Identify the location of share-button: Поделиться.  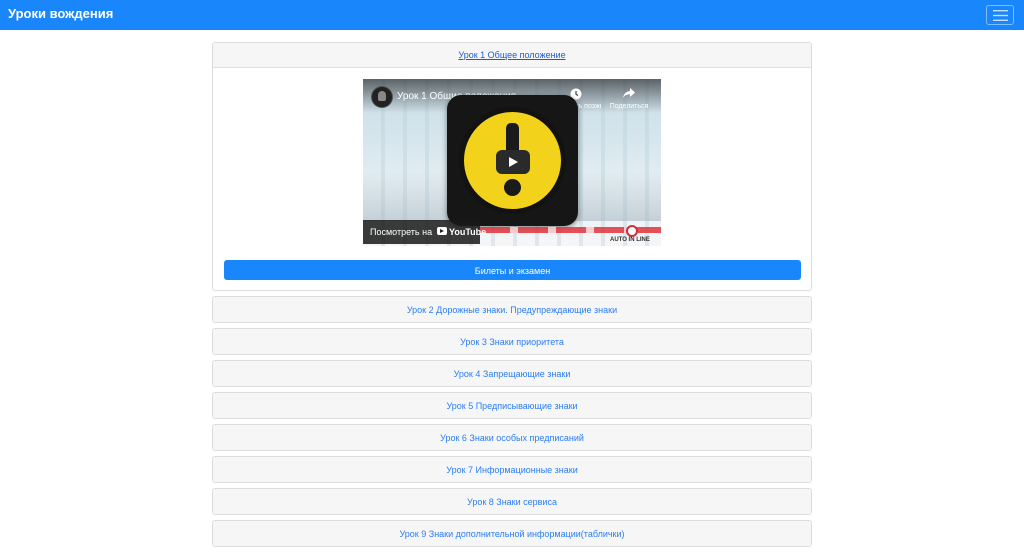
(629, 99).